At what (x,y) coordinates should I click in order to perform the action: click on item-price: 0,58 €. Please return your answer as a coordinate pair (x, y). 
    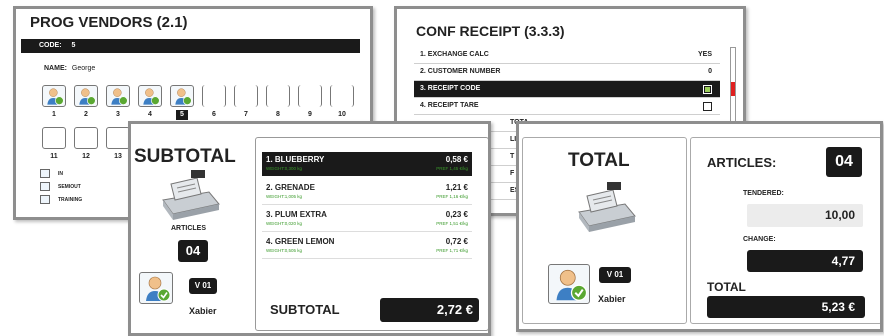
    Looking at the image, I should click on (456, 159).